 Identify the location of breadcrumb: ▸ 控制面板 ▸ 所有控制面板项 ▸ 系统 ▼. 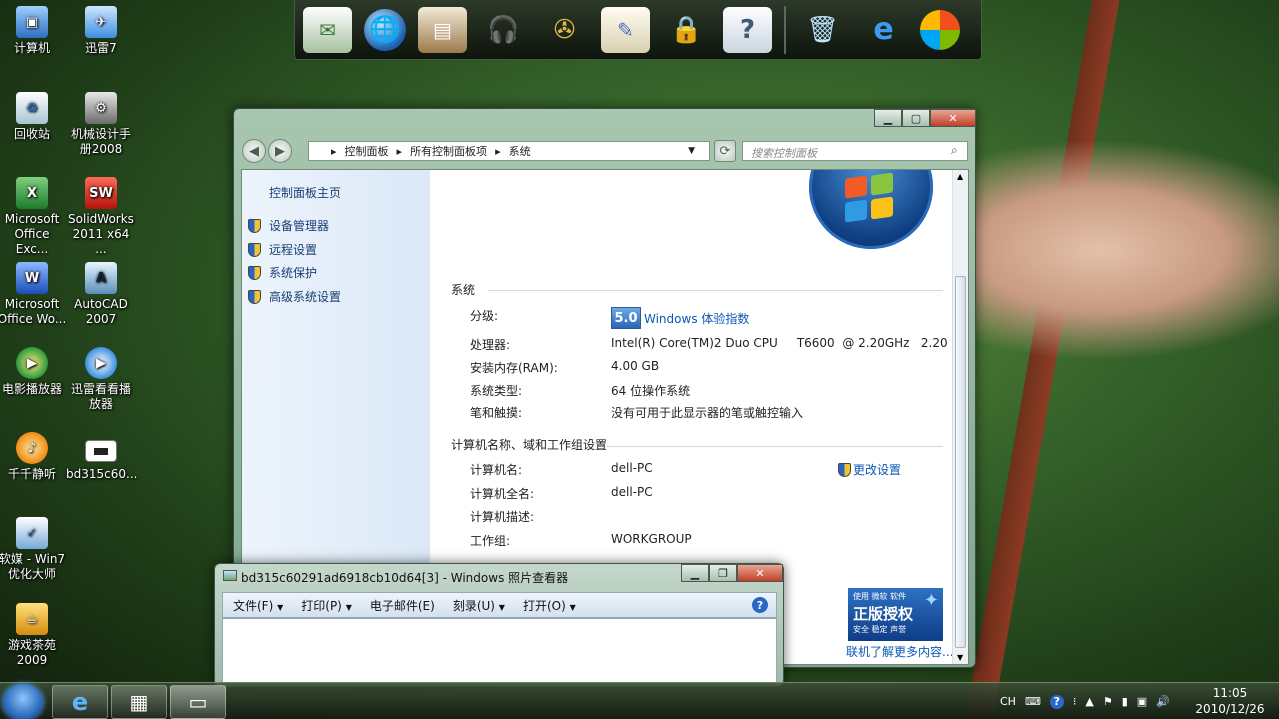
(509, 151).